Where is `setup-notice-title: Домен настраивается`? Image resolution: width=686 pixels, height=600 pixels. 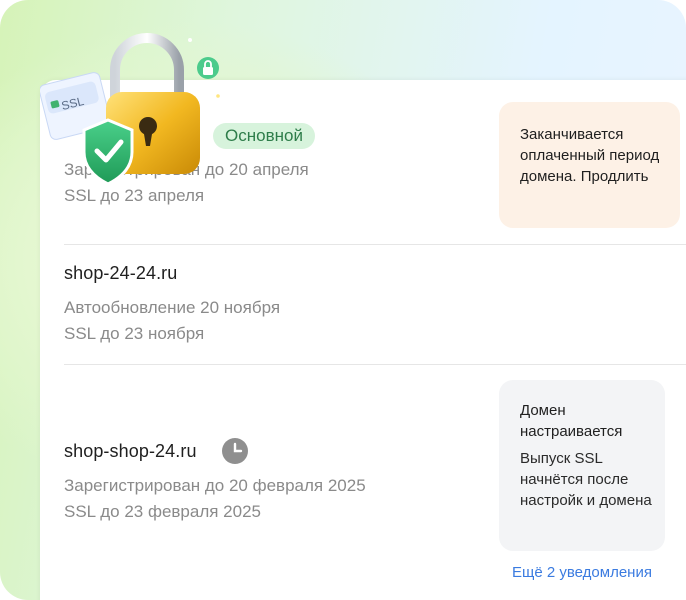 setup-notice-title: Домен настраивается is located at coordinates (571, 421).